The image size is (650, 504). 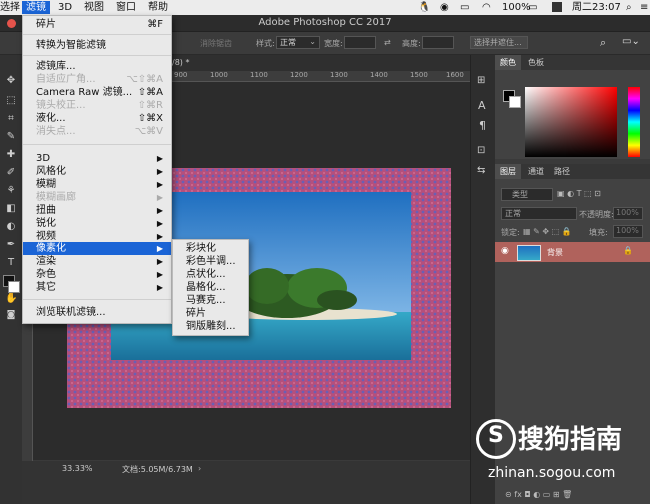 What do you see at coordinates (11, 263) in the screenshot?
I see `text-tool-icon: T` at bounding box center [11, 263].